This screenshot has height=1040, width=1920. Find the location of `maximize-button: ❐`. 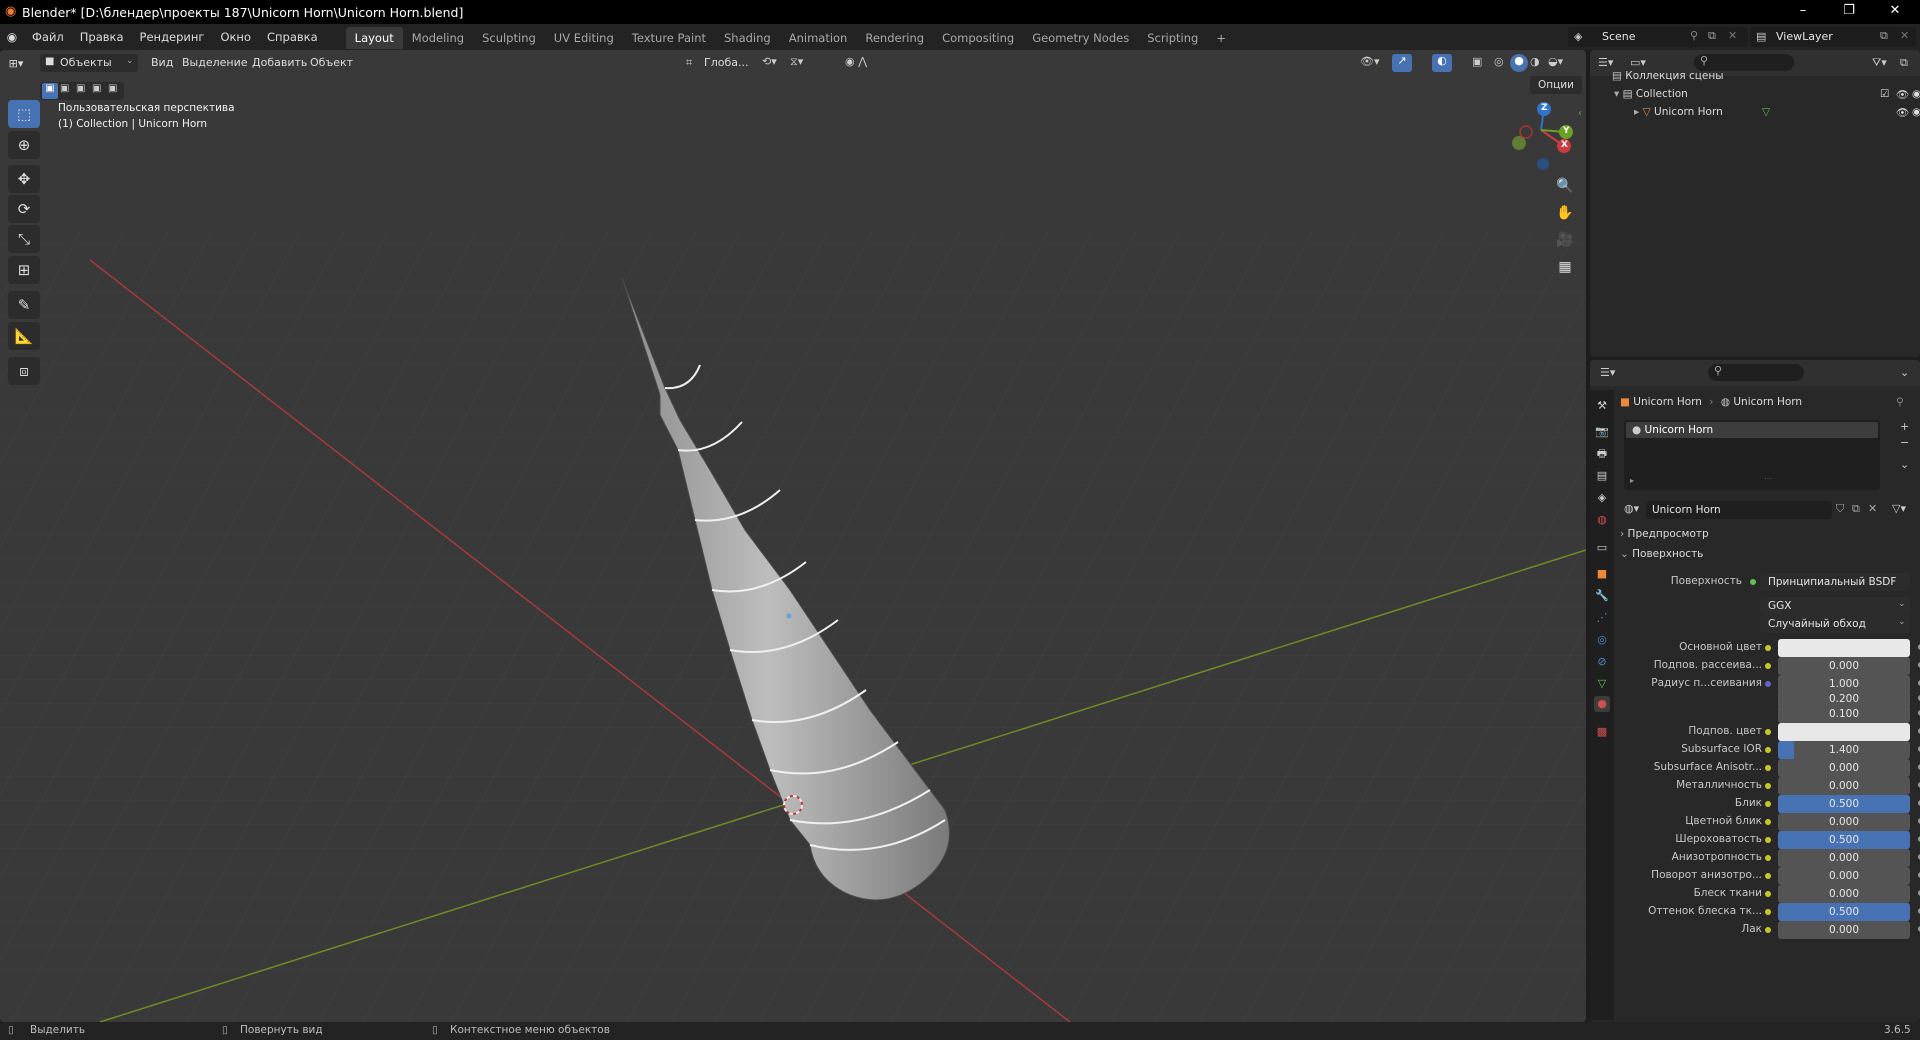

maximize-button: ❐ is located at coordinates (1849, 12).